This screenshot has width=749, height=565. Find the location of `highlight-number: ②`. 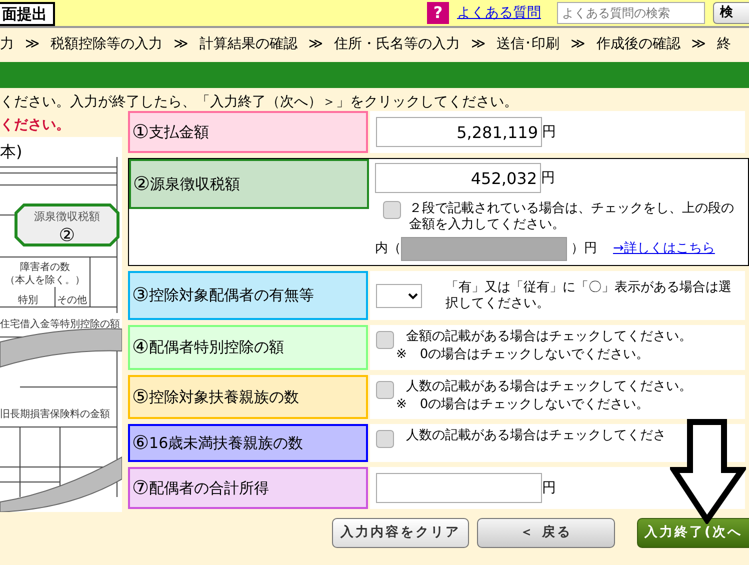

highlight-number: ② is located at coordinates (67, 235).